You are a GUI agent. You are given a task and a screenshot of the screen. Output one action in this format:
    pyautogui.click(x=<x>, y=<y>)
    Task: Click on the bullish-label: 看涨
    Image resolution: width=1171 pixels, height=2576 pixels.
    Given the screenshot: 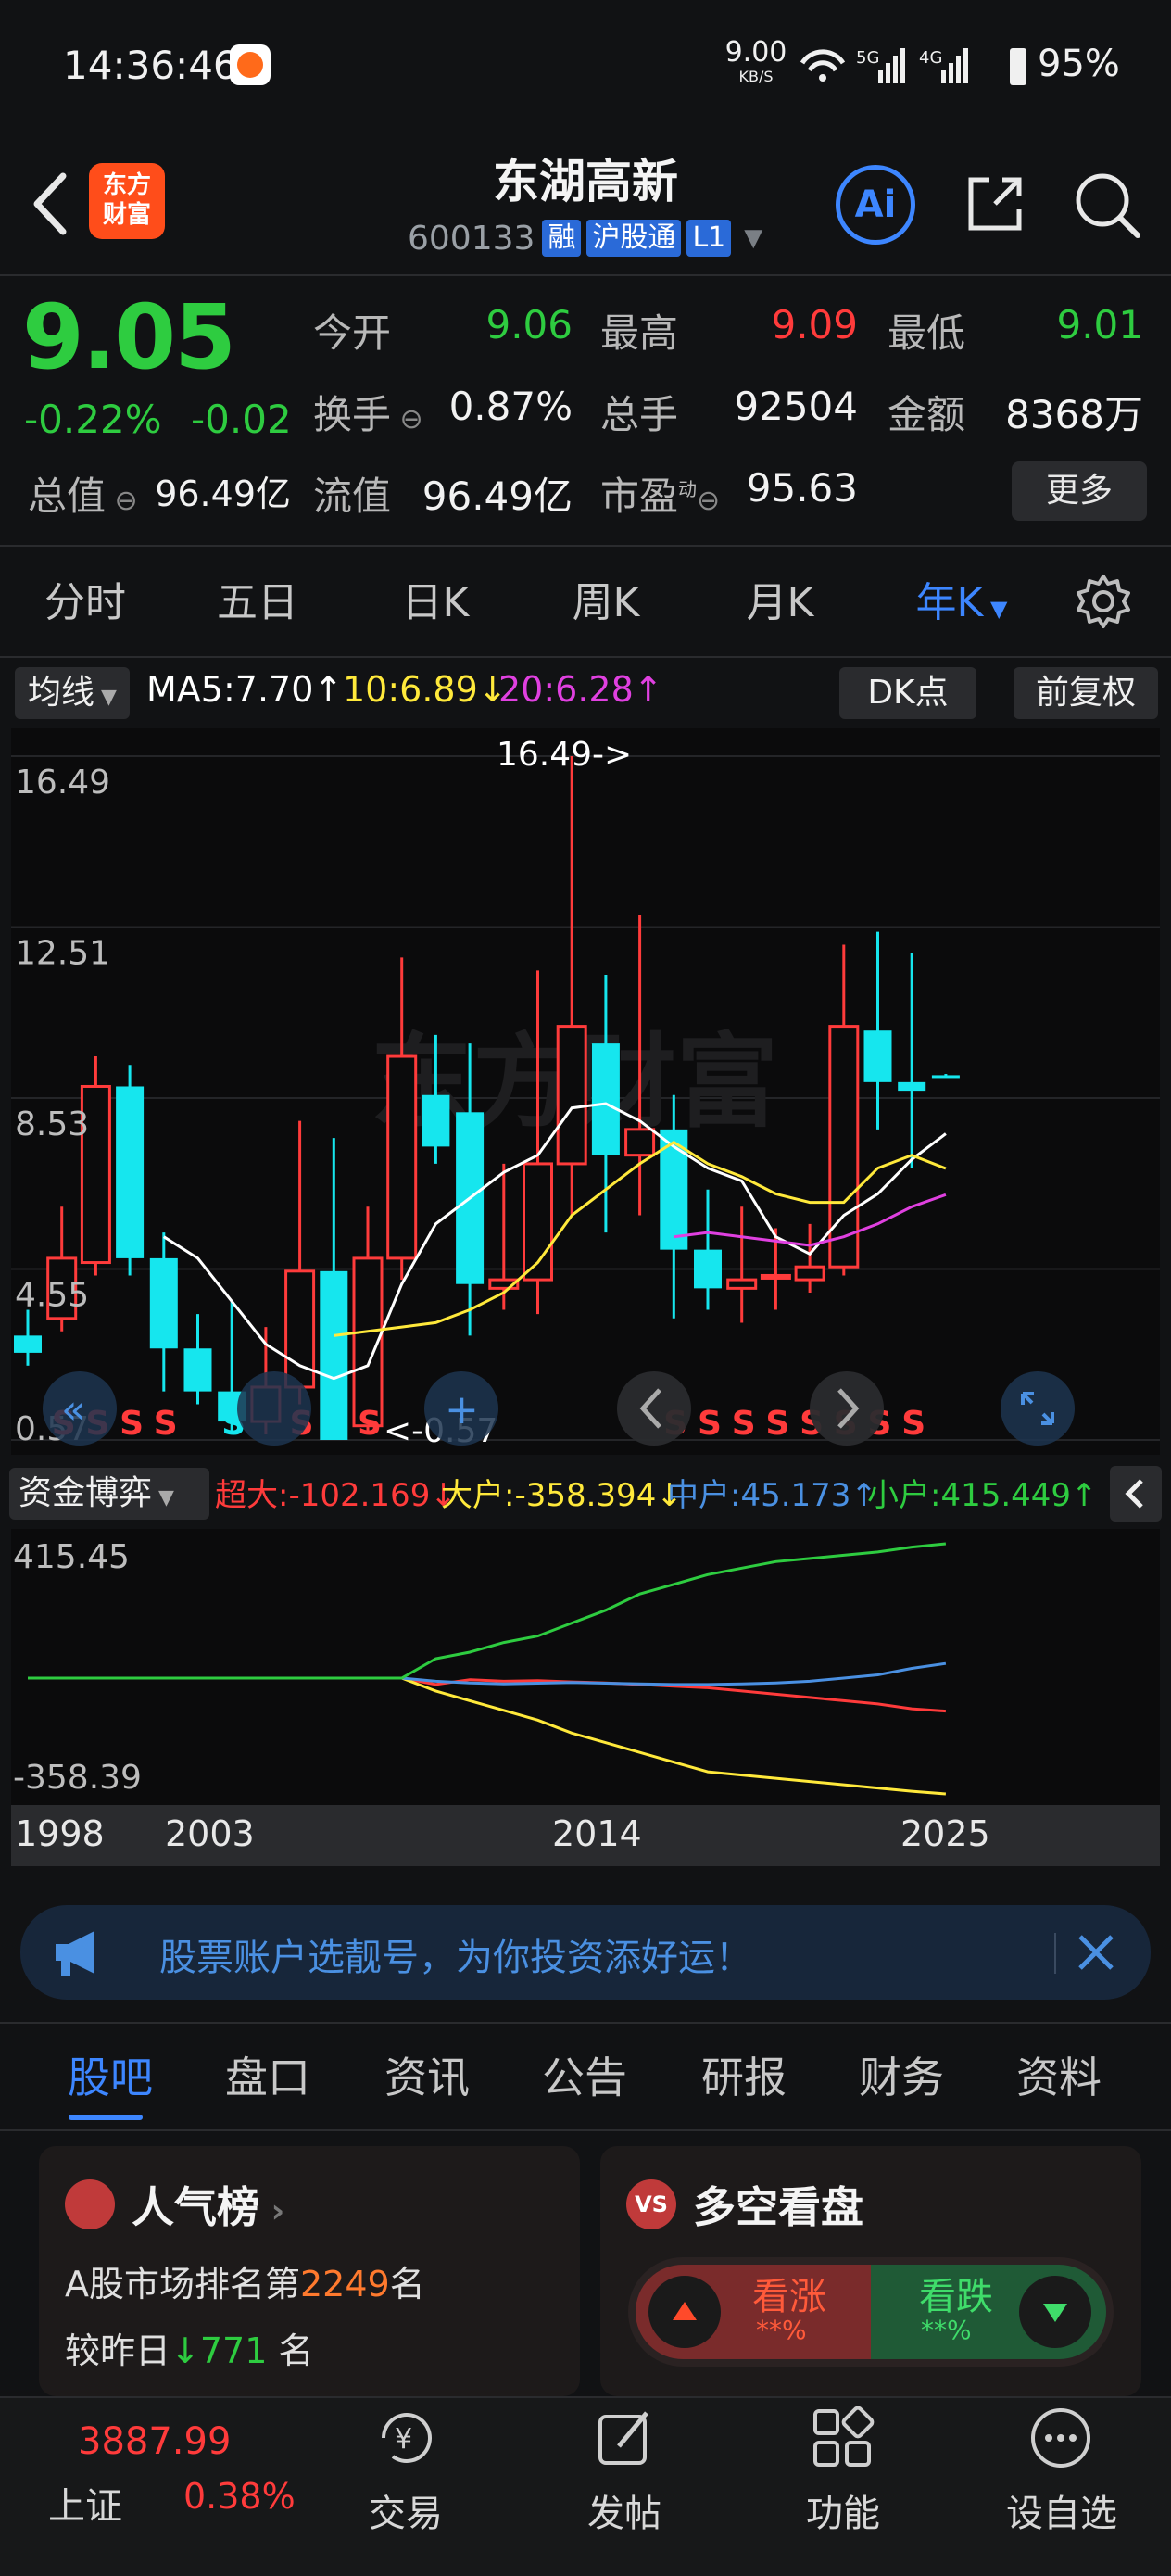 What is the action you would take?
    pyautogui.click(x=789, y=2297)
    